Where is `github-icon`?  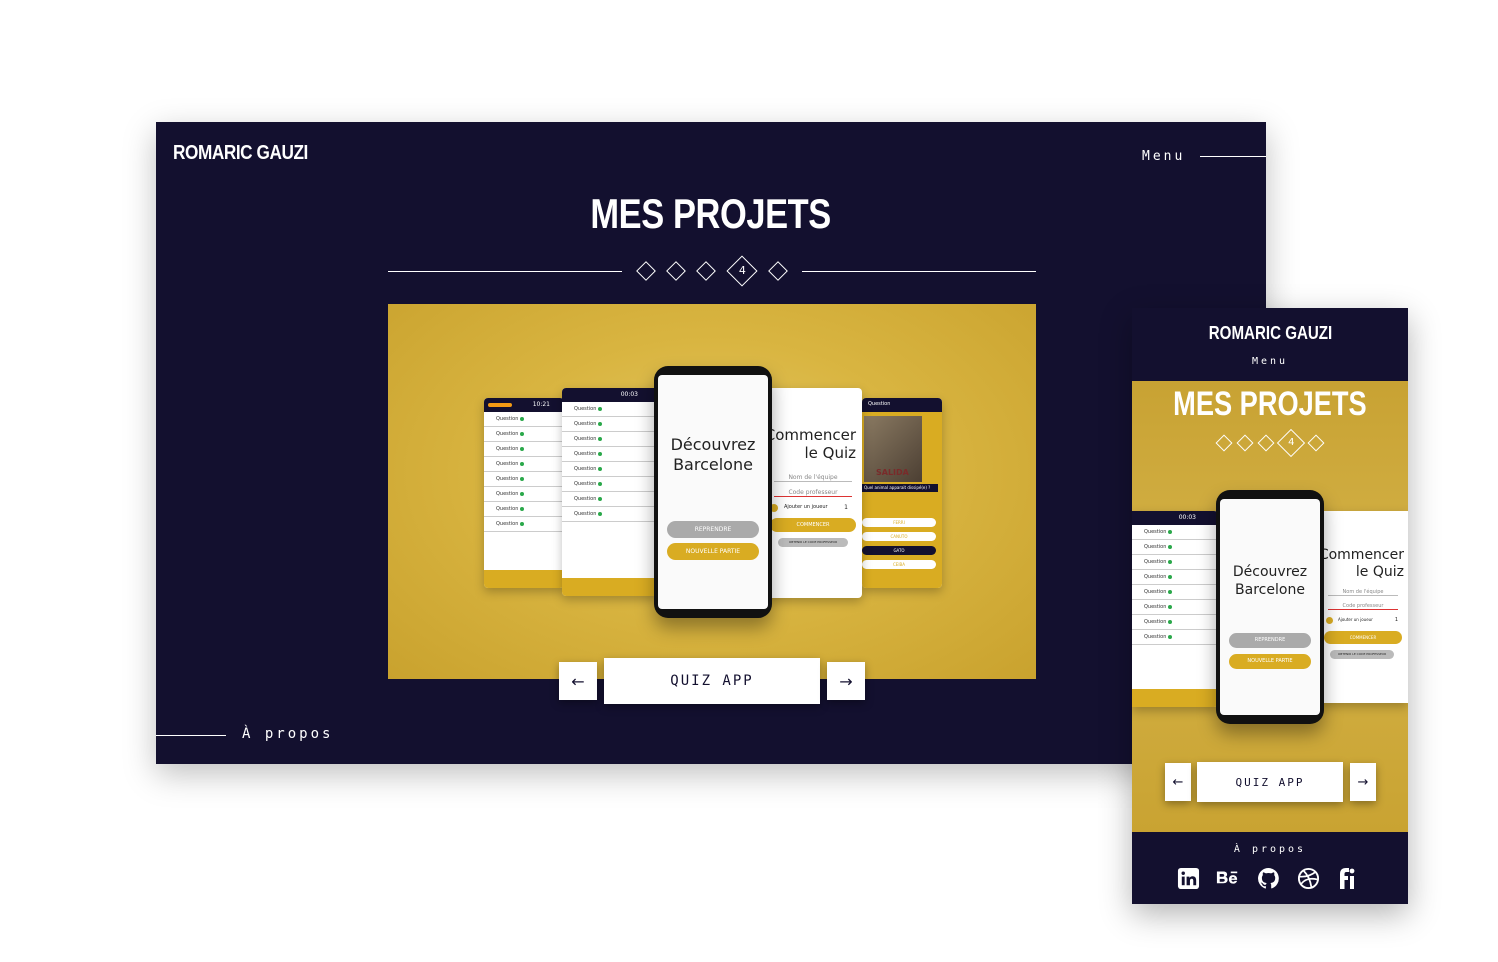
github-icon is located at coordinates (1268, 878).